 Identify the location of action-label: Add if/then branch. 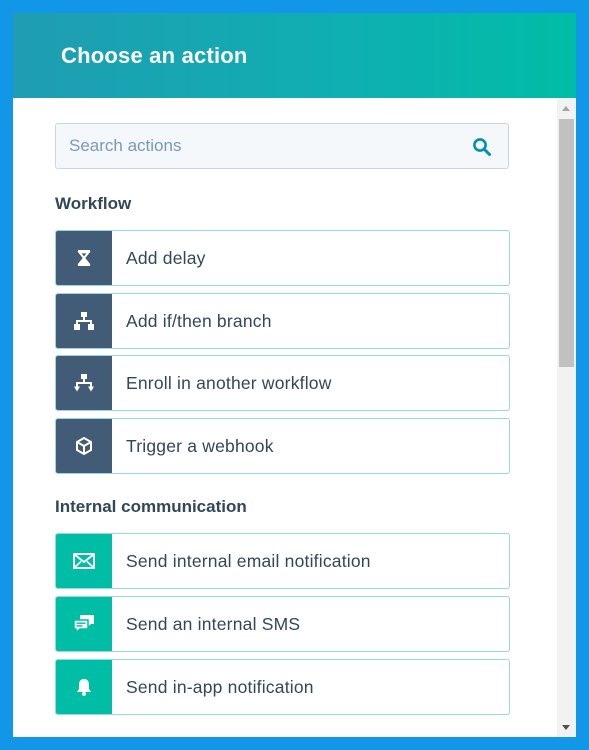
(199, 321).